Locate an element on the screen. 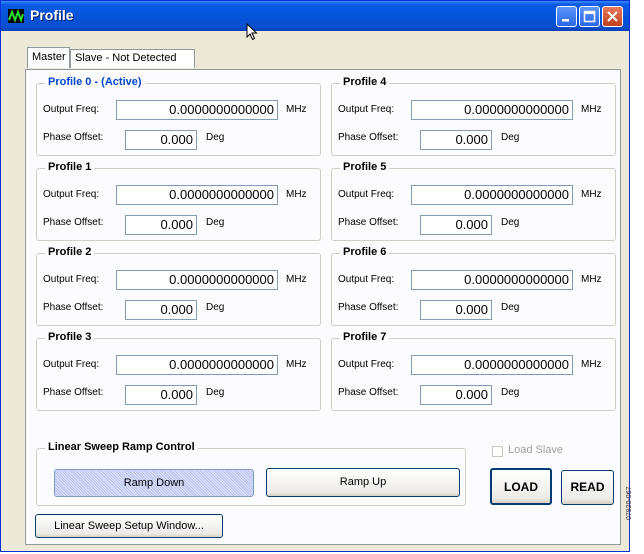 The image size is (644, 554). maximize-button is located at coordinates (589, 16).